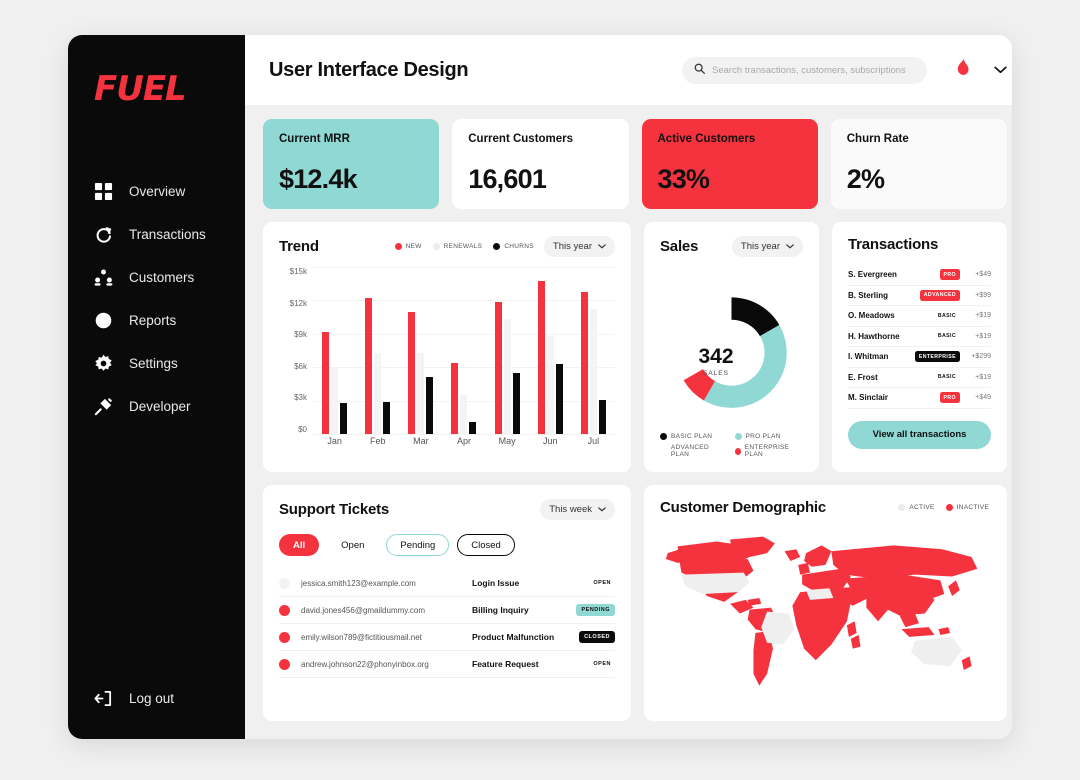 The image size is (1080, 780). Describe the element at coordinates (919, 316) in the screenshot. I see `transaction-row: O. Meadows BASIC +$19` at that location.